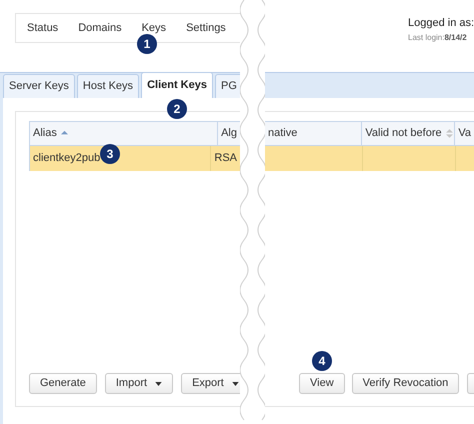 This screenshot has width=474, height=424. What do you see at coordinates (108, 86) in the screenshot?
I see `tab: Host Keys` at bounding box center [108, 86].